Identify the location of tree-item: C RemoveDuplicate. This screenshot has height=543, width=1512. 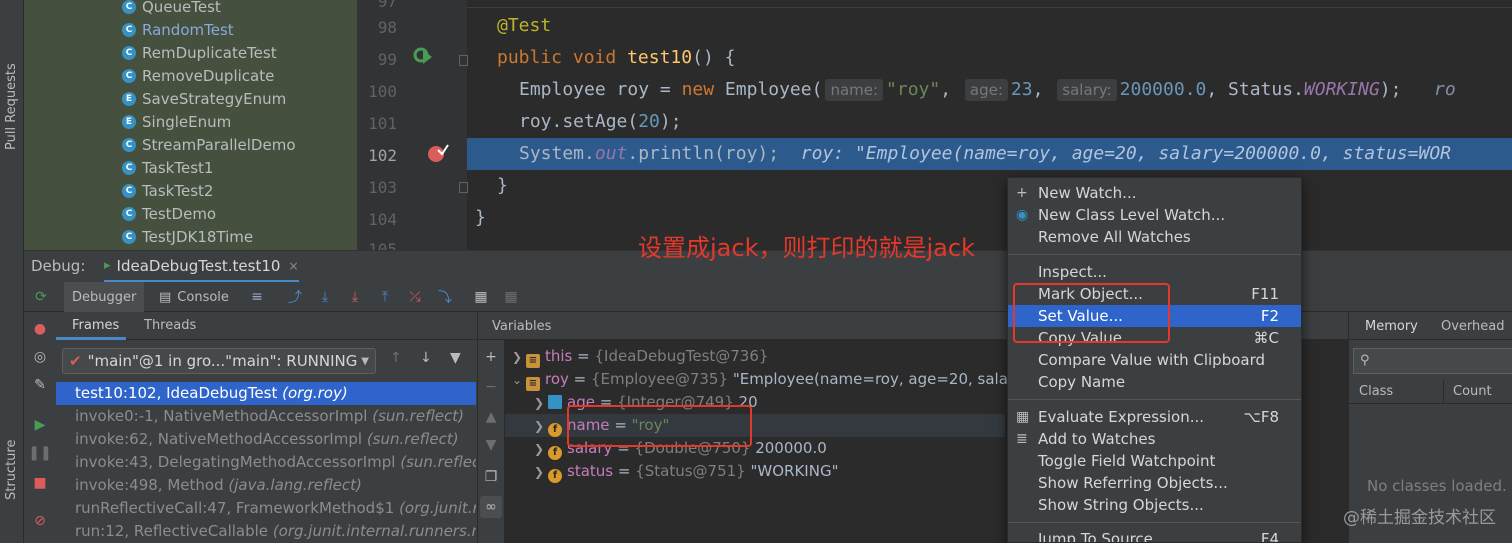
(198, 75).